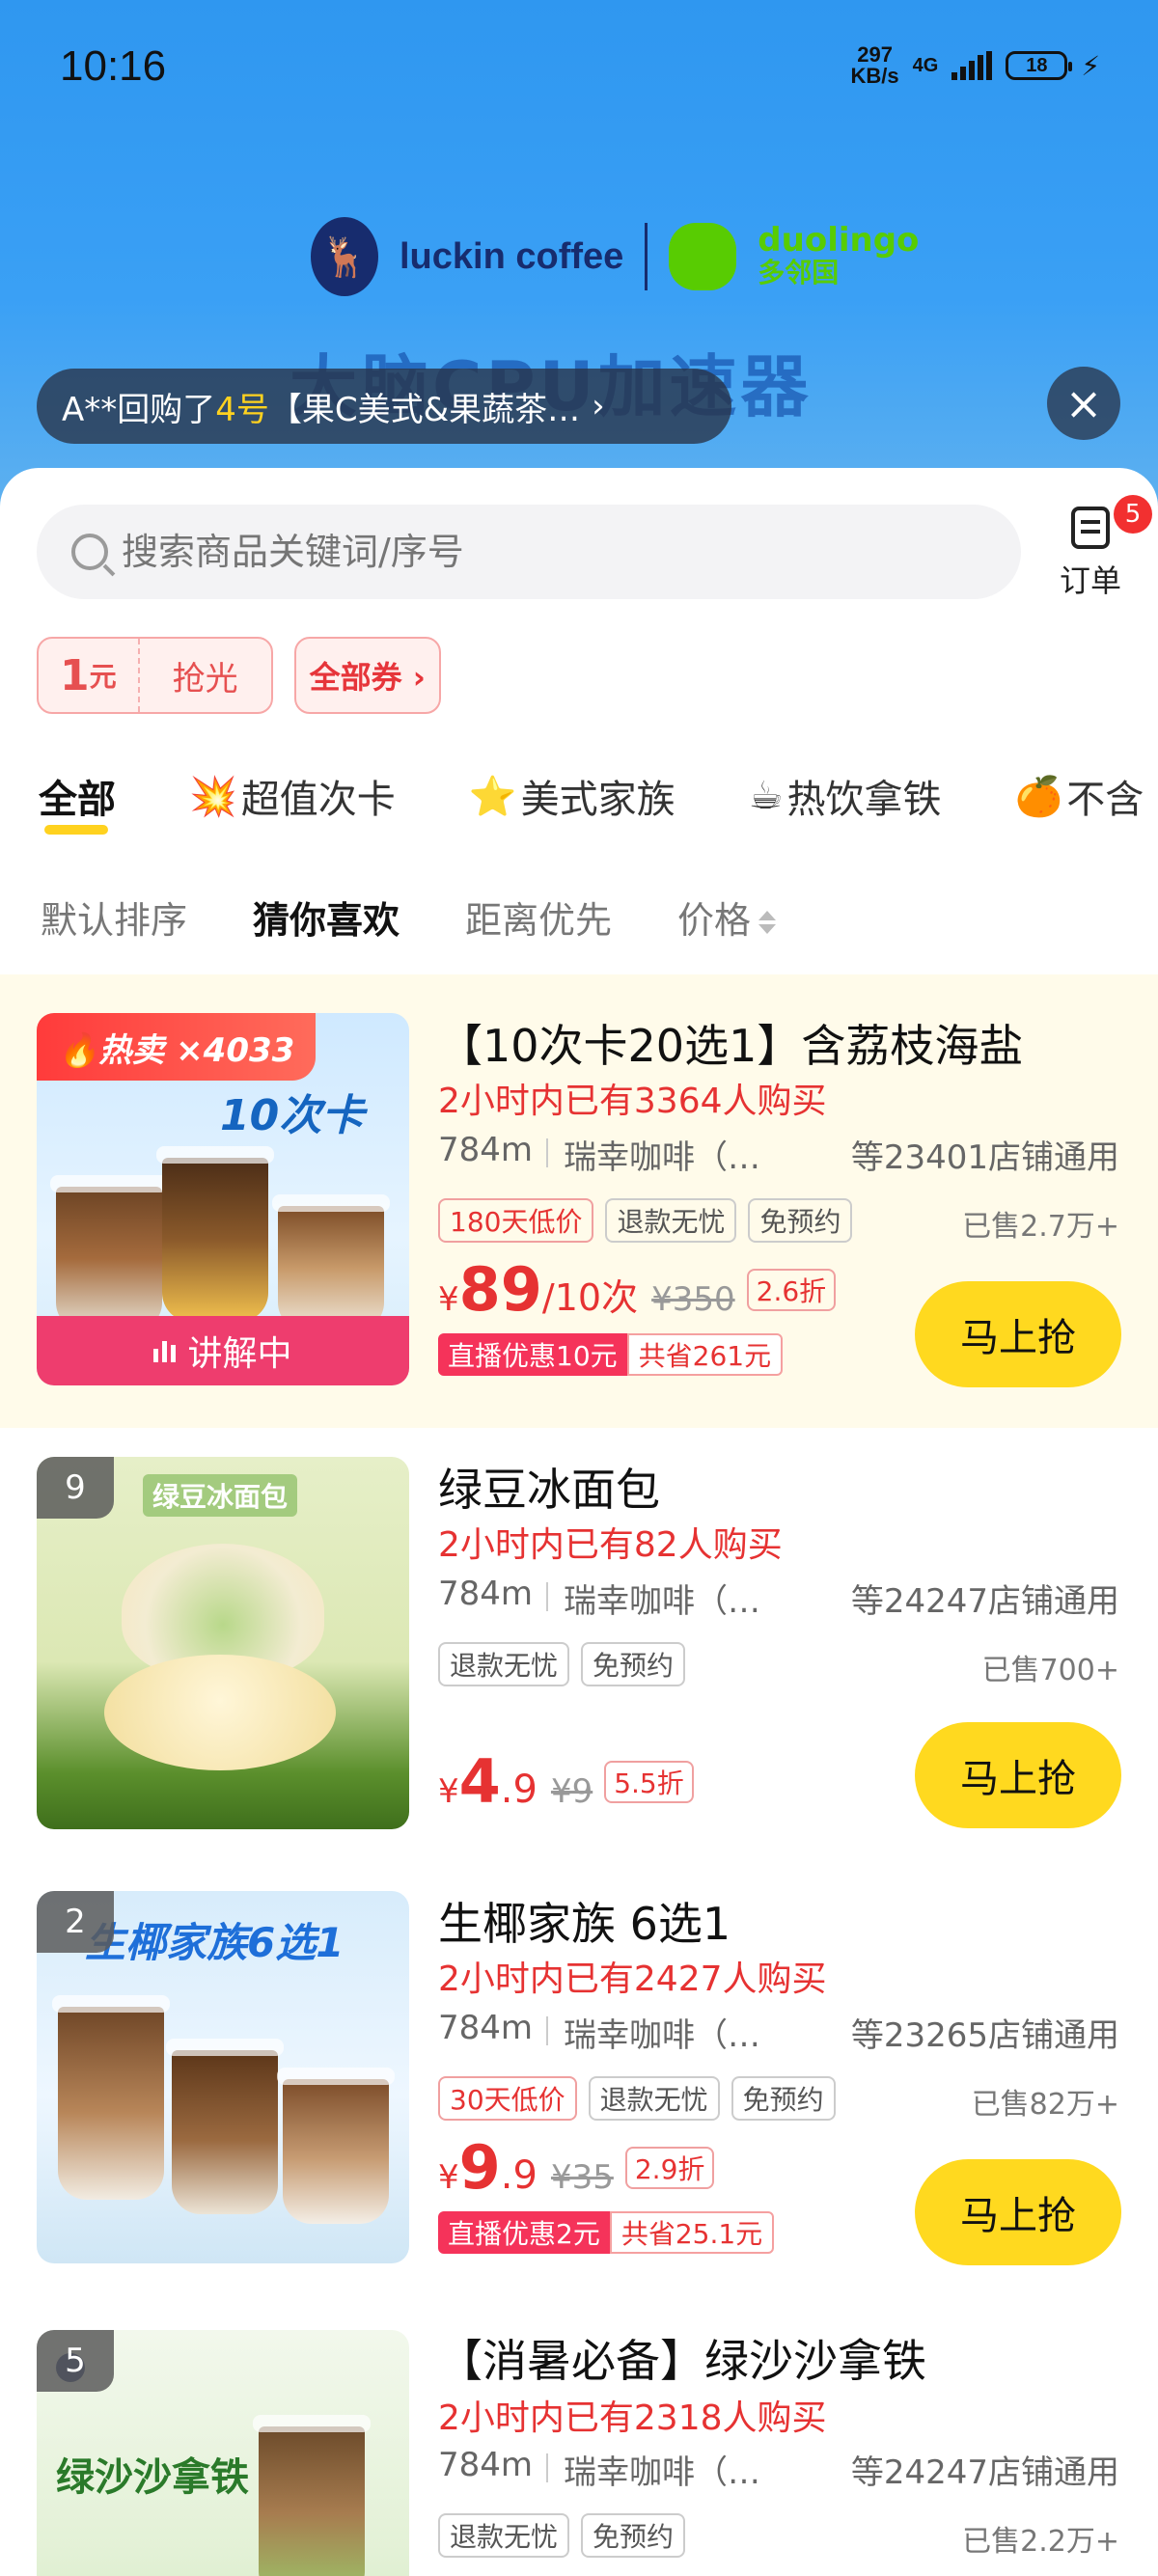 This screenshot has width=1158, height=2576. I want to click on cobrand-logos: 🦌 luckin coffee duolingo 多邻国, so click(615, 256).